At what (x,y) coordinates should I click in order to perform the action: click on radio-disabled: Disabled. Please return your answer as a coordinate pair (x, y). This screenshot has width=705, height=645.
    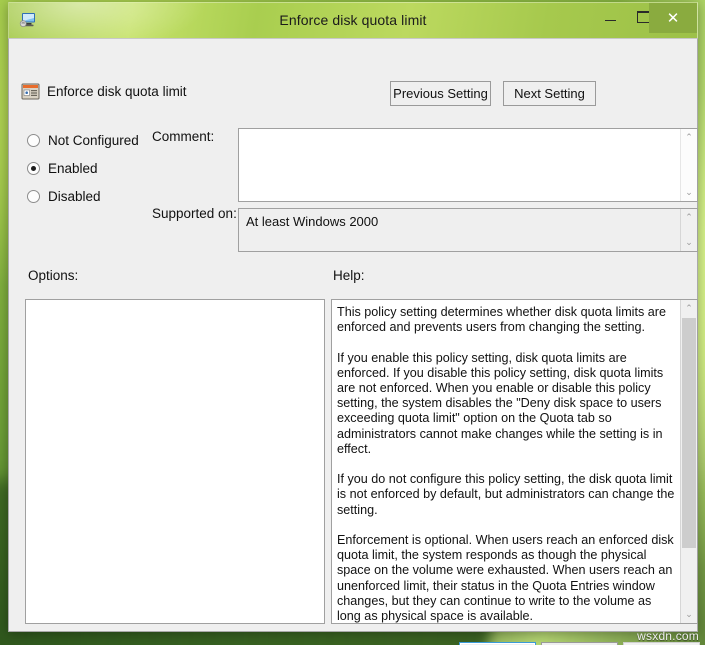
    Looking at the image, I should click on (64, 196).